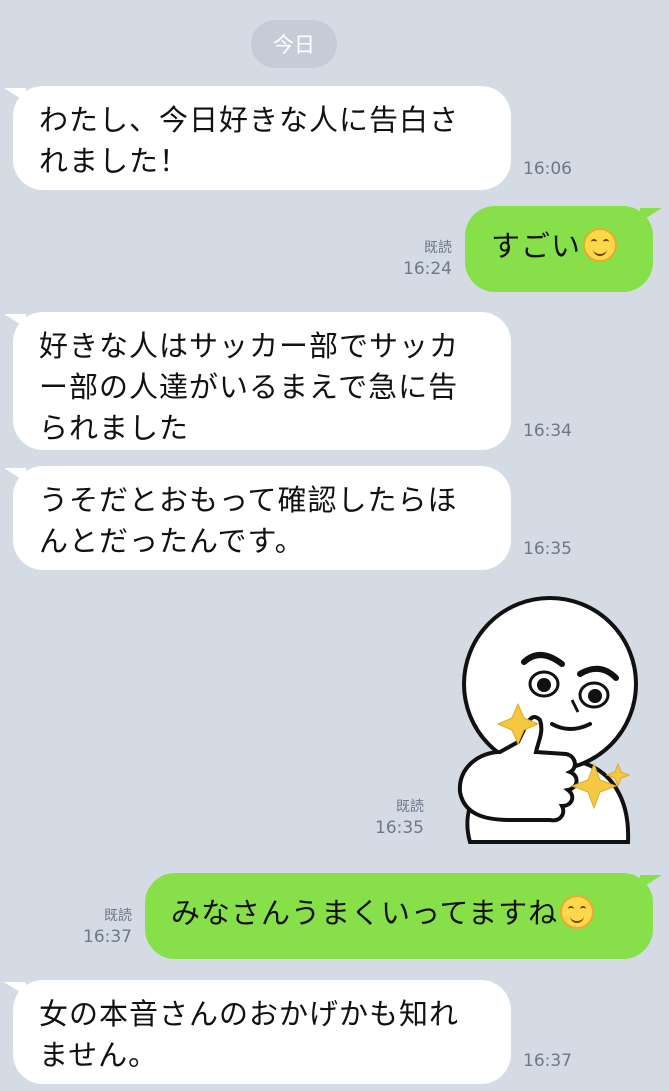 This screenshot has width=669, height=1091. I want to click on read-receipt: 既読 16:35, so click(388, 818).